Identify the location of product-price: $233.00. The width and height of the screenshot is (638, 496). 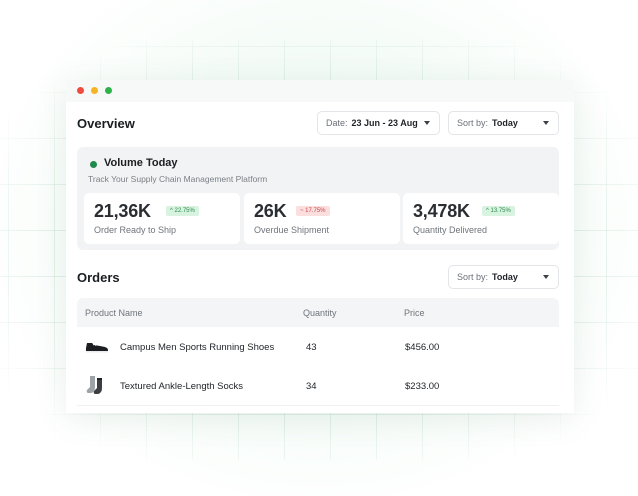
(422, 386).